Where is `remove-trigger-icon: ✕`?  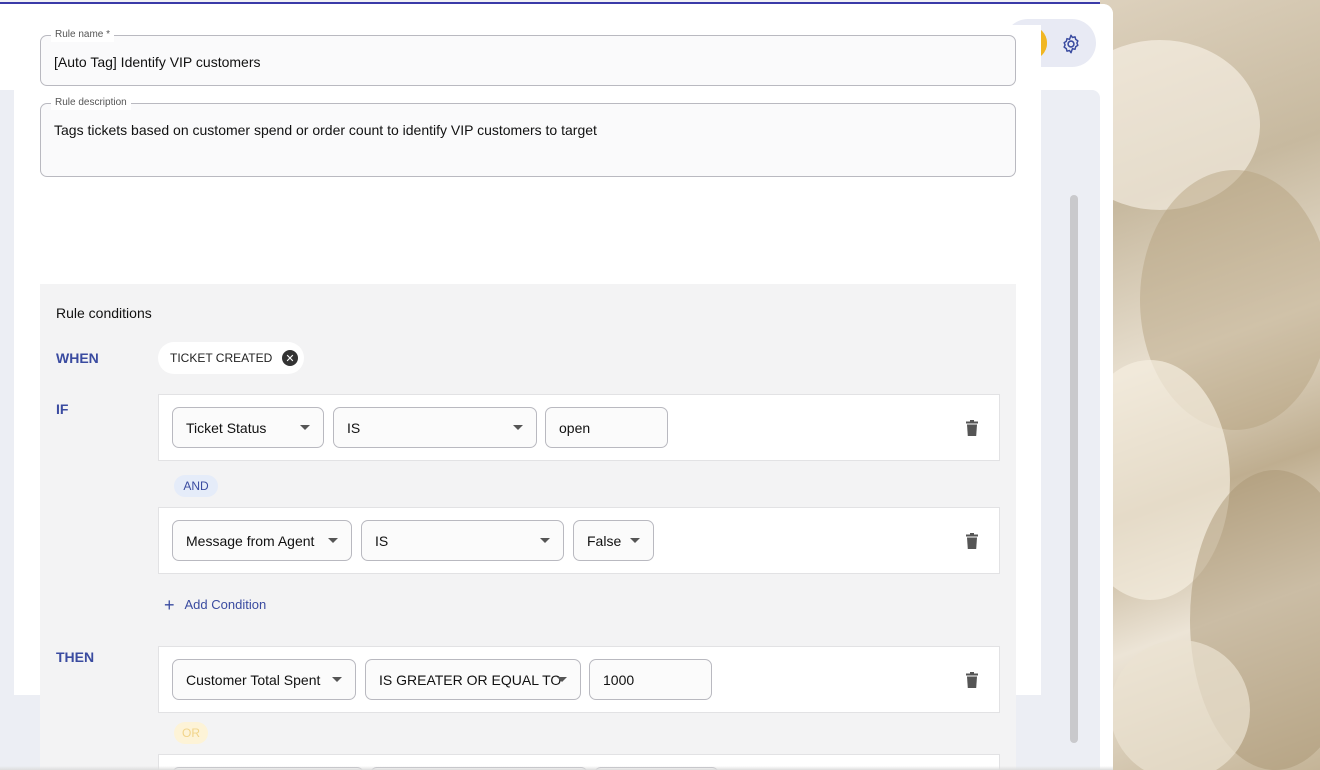 remove-trigger-icon: ✕ is located at coordinates (290, 358).